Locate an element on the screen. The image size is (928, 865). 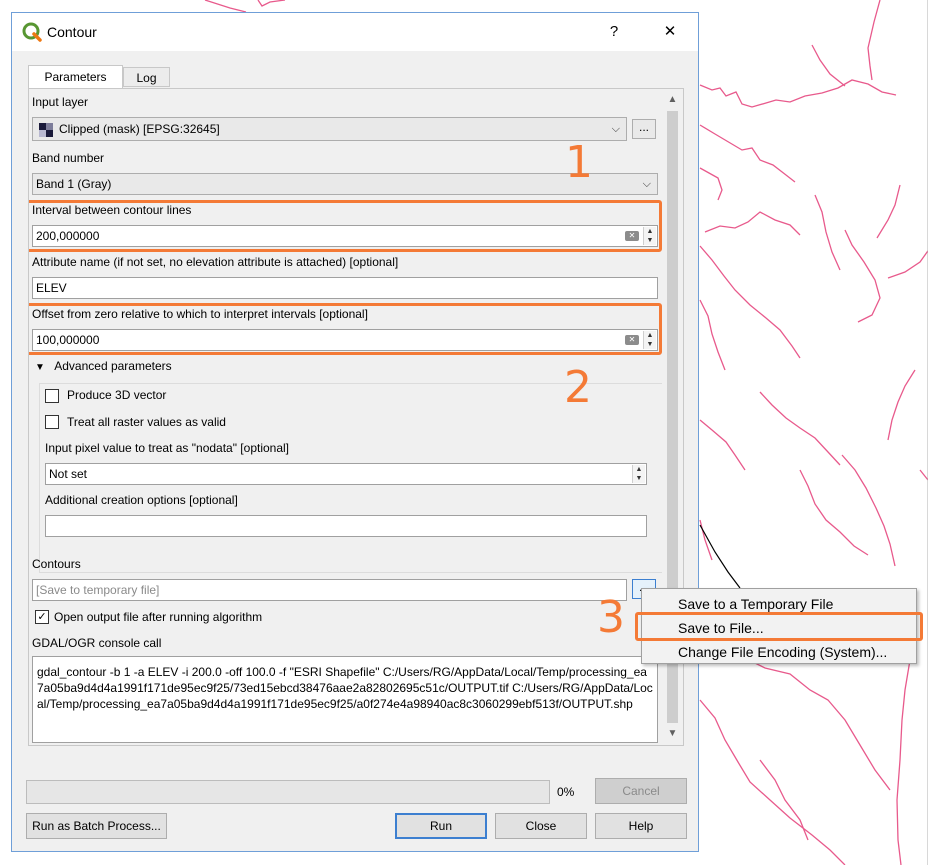
triangle-down-icon: ▼ is located at coordinates (40, 367).